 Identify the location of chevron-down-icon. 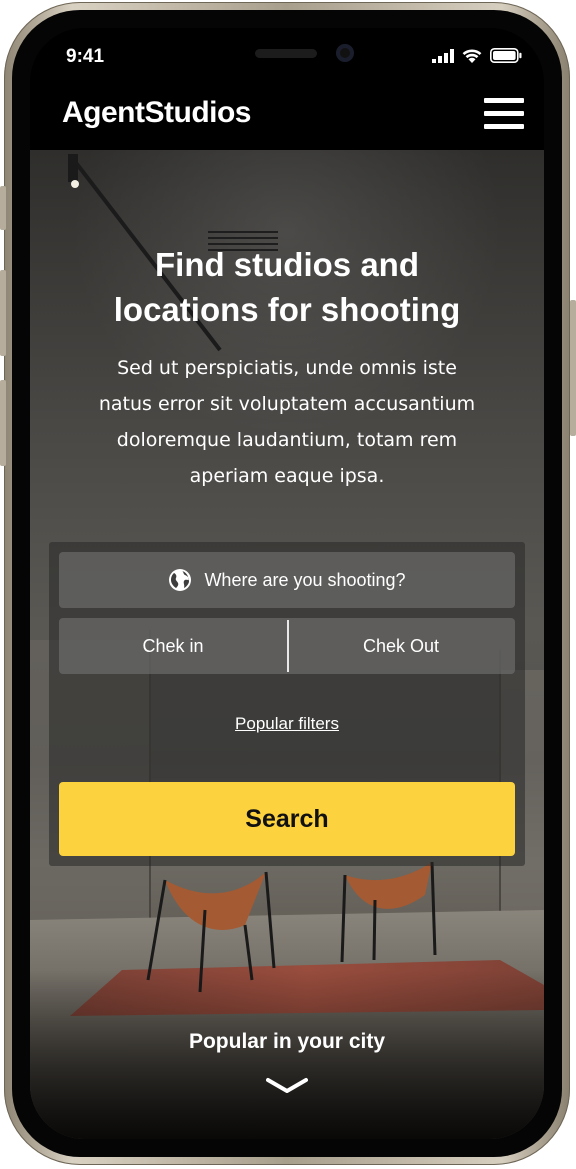
(287, 1086).